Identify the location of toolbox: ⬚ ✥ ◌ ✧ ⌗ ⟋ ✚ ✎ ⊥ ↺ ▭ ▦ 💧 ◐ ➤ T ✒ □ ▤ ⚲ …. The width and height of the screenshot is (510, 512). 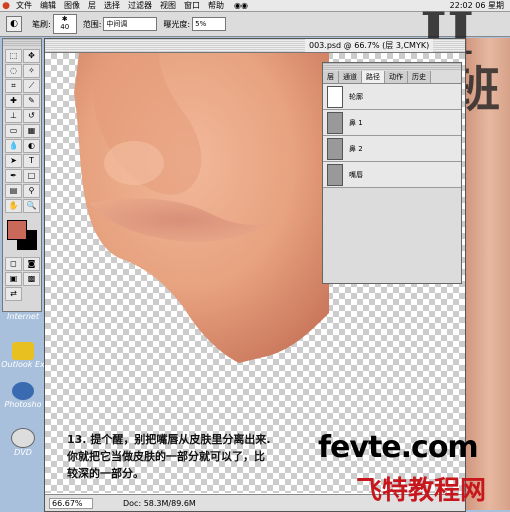
(22, 175).